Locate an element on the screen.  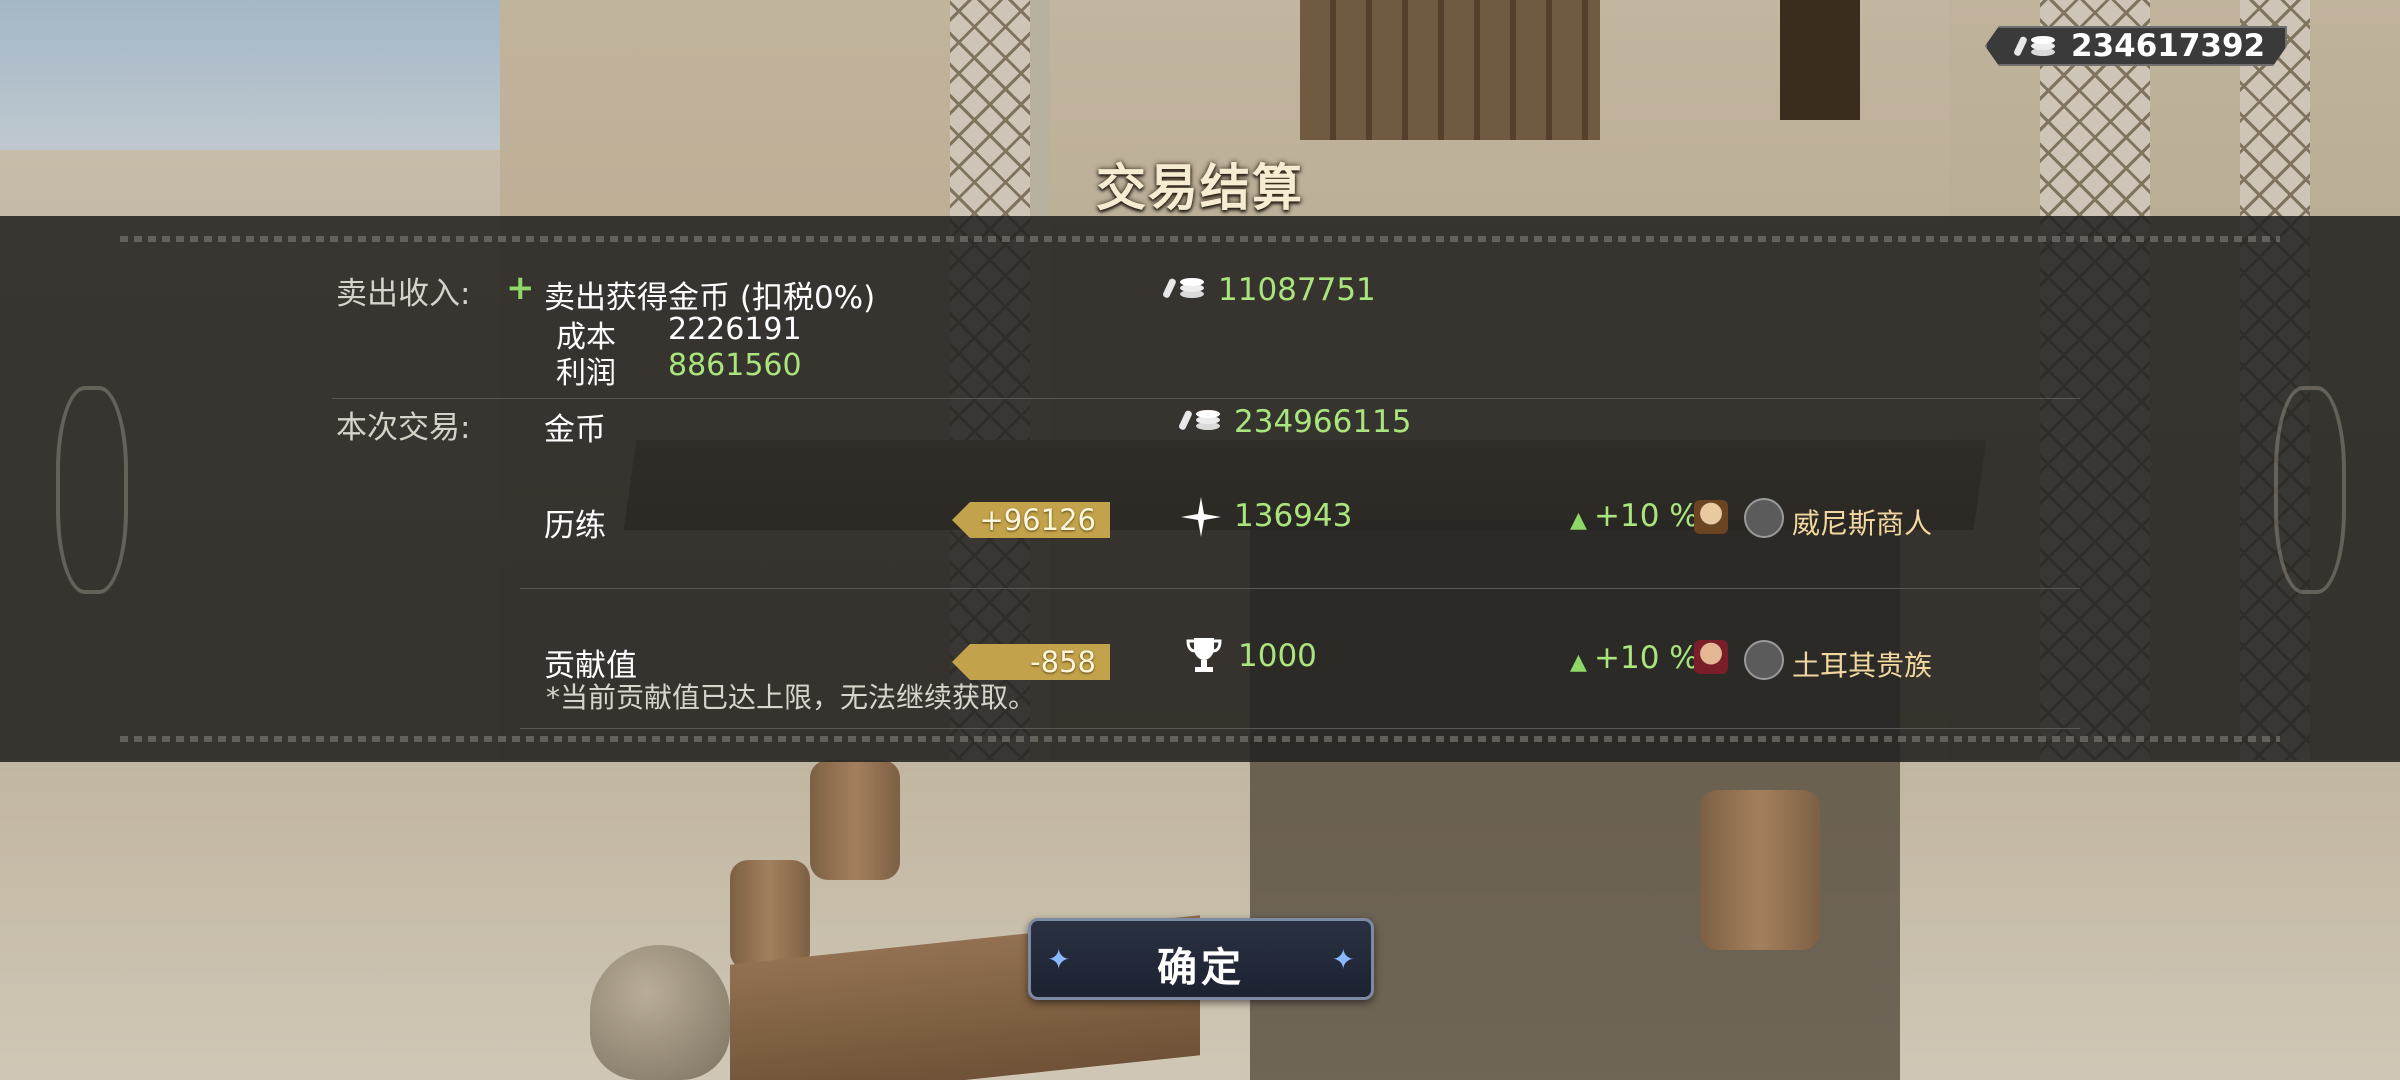
confirm-button: ✦ 确定 ✦ is located at coordinates (1201, 959).